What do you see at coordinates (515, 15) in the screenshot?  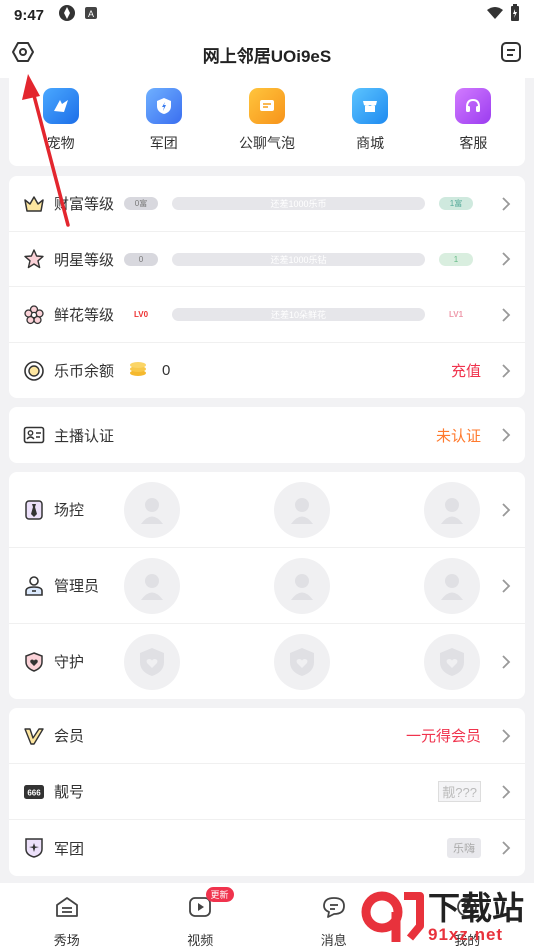 I see `battery-icon` at bounding box center [515, 15].